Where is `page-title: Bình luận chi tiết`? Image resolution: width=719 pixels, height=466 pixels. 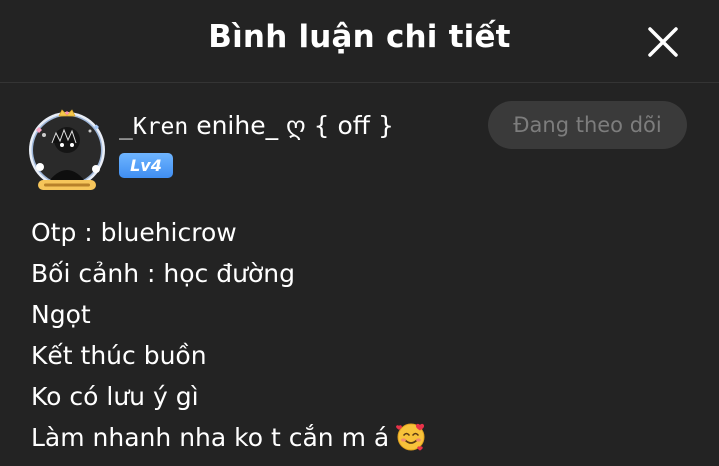 page-title: Bình luận chi tiết is located at coordinates (359, 37).